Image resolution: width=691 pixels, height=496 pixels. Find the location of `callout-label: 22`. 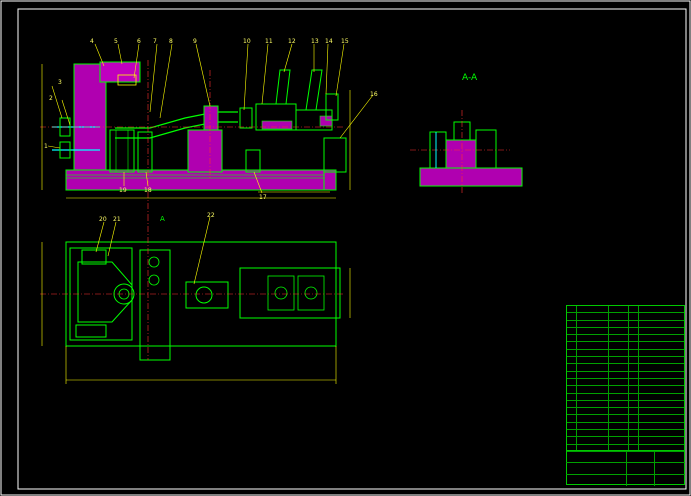

callout-label: 22 is located at coordinates (211, 215).